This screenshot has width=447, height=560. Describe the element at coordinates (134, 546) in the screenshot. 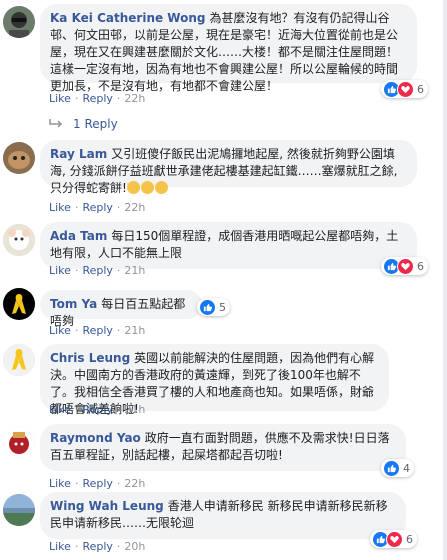

I see `timestamp: 20h` at that location.